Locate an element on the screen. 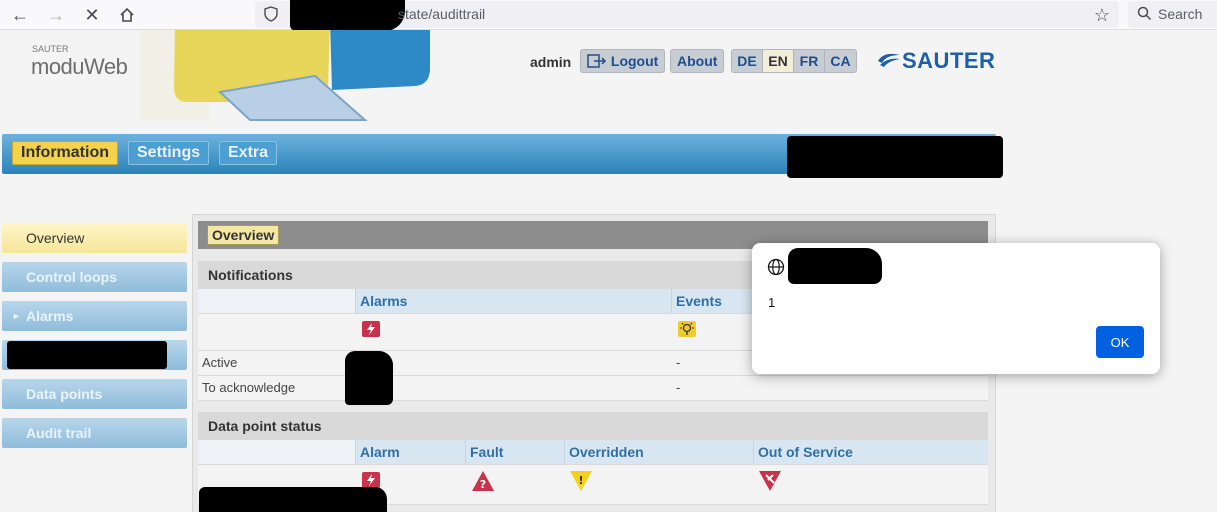  forward-arrow-icon: → is located at coordinates (56, 15).